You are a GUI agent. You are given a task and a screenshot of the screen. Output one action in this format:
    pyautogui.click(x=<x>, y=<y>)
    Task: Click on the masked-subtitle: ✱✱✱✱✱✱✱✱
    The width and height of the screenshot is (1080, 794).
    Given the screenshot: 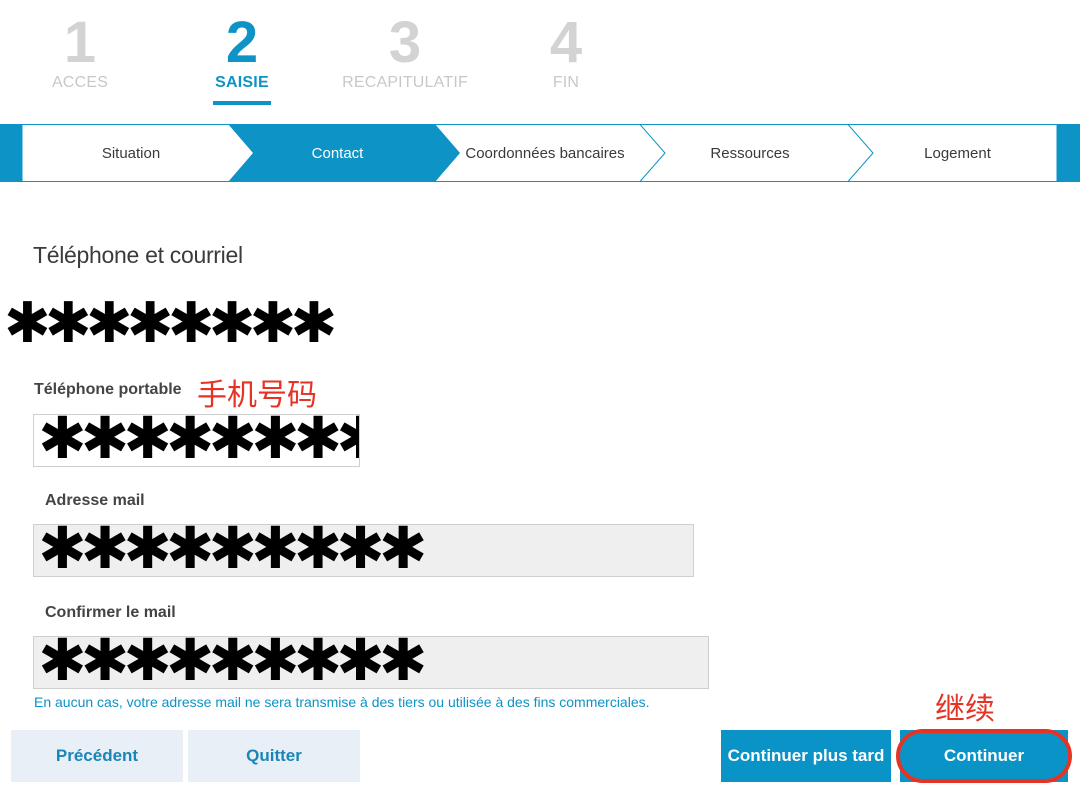 What is the action you would take?
    pyautogui.click(x=170, y=323)
    